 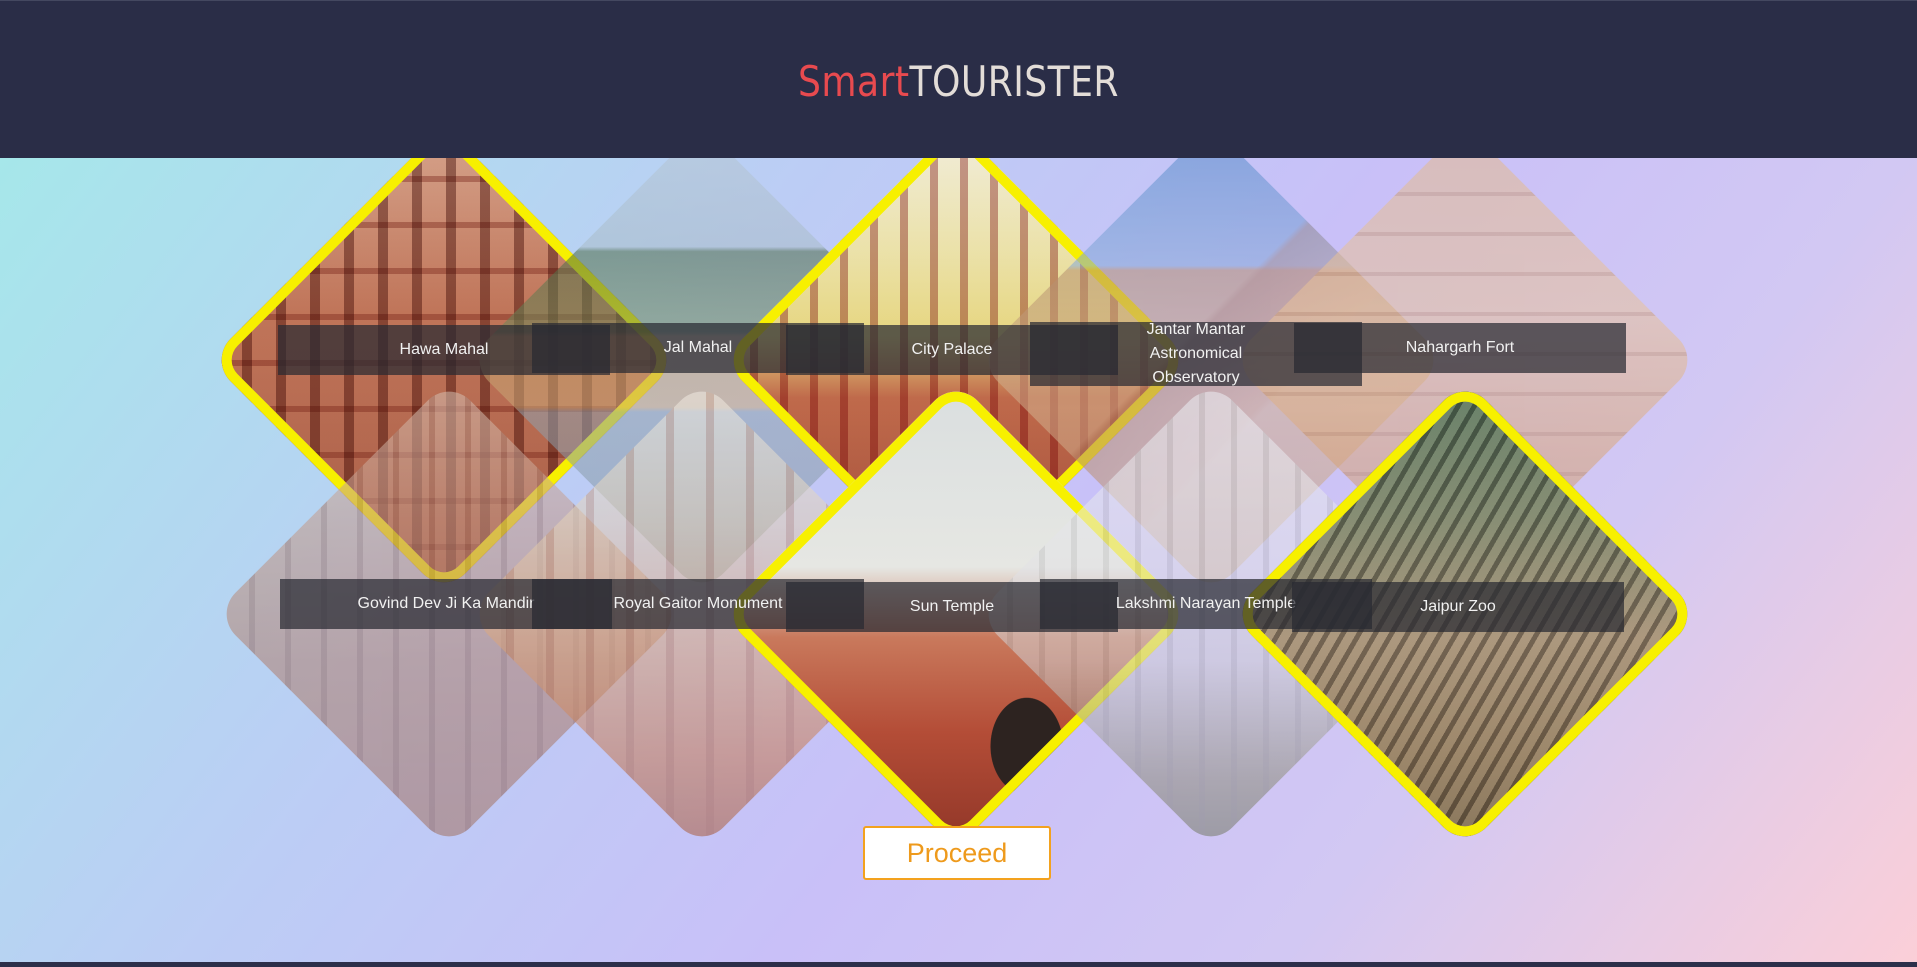 I want to click on proceed-button: Proceed, so click(x=957, y=853).